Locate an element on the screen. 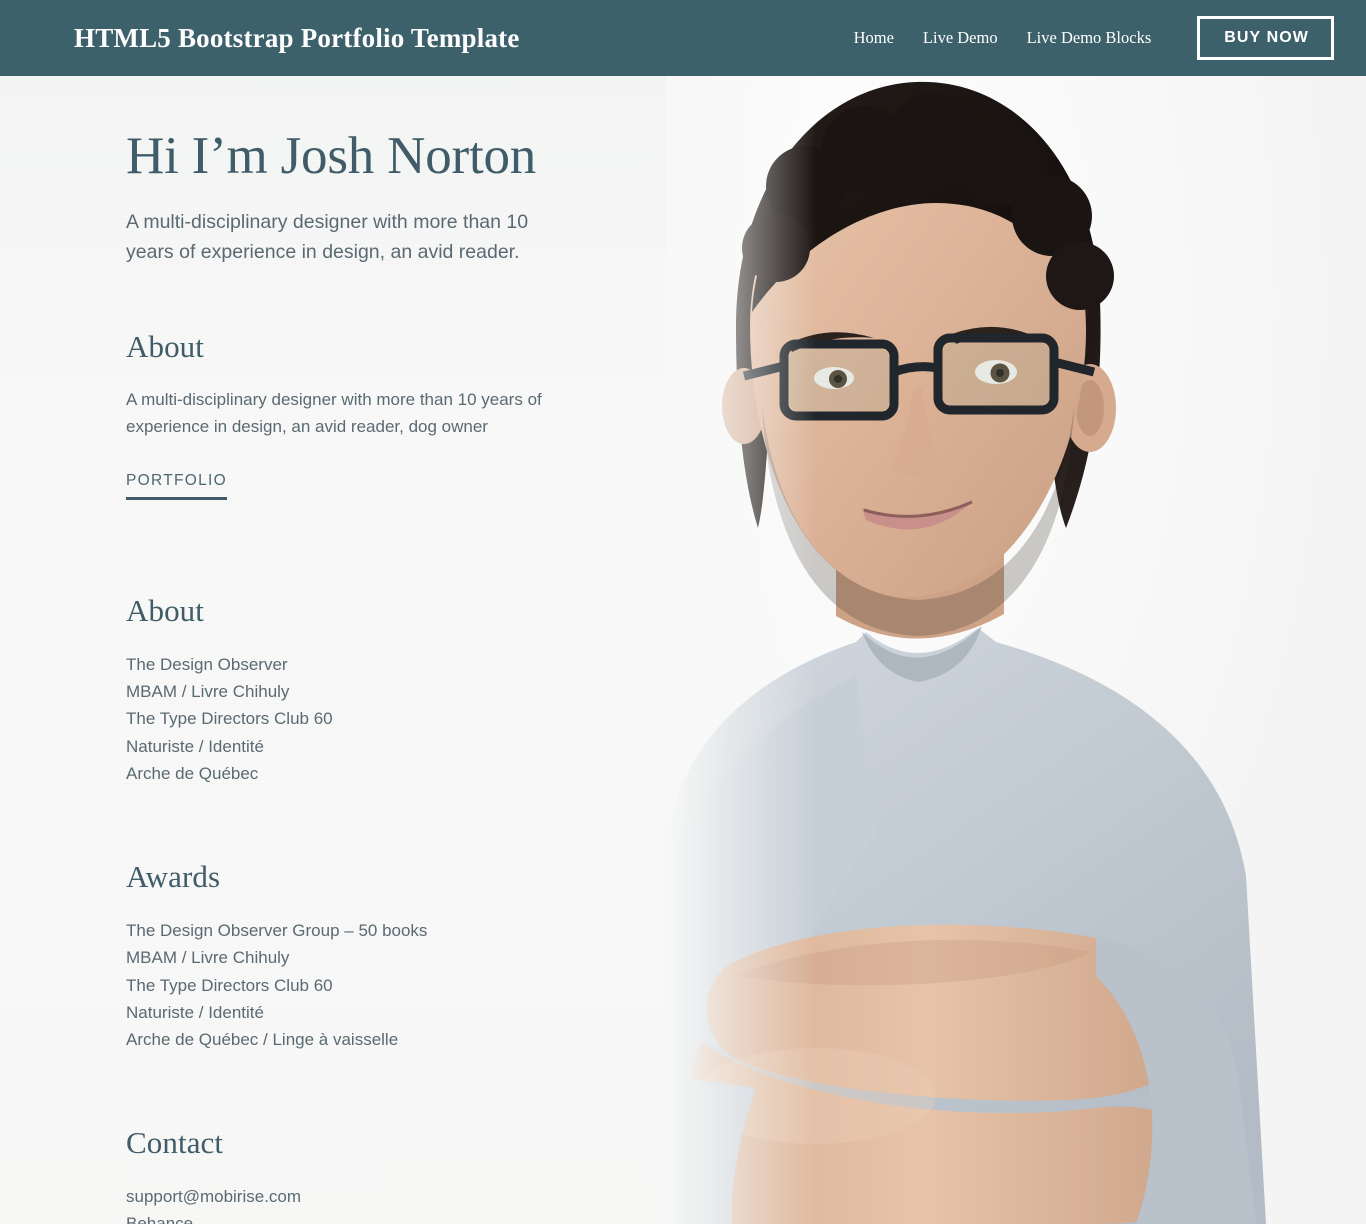  about-list-heading: About is located at coordinates (165, 610).